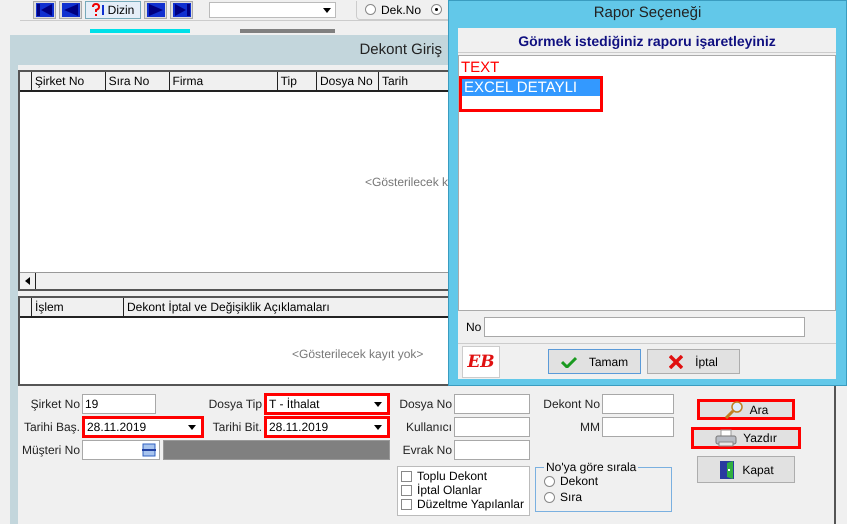  I want to click on lookup-icon, so click(149, 450).